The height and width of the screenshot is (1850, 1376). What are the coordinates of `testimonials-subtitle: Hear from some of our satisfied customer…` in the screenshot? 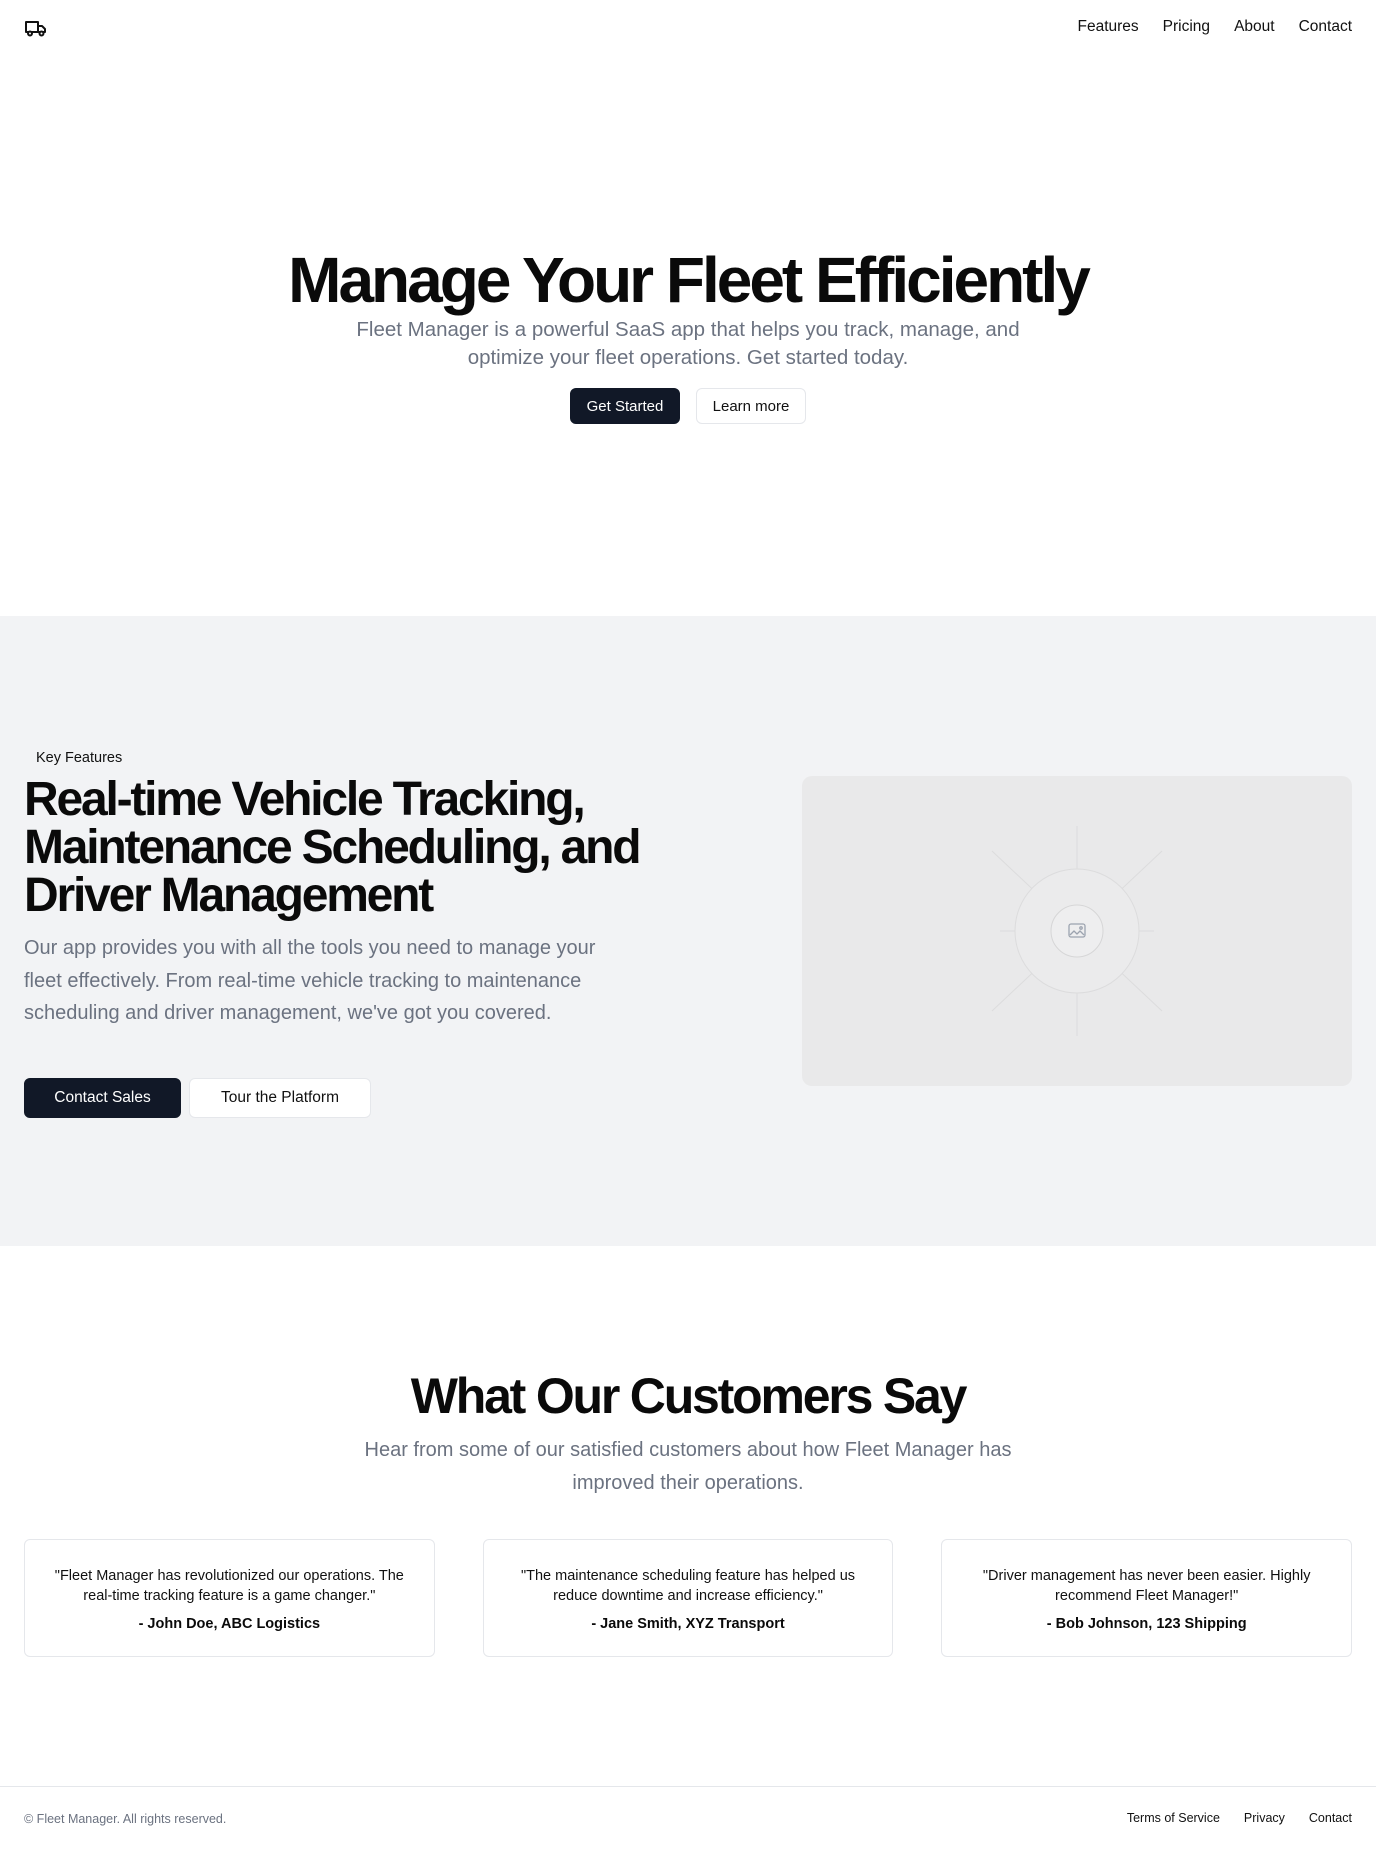 It's located at (688, 1466).